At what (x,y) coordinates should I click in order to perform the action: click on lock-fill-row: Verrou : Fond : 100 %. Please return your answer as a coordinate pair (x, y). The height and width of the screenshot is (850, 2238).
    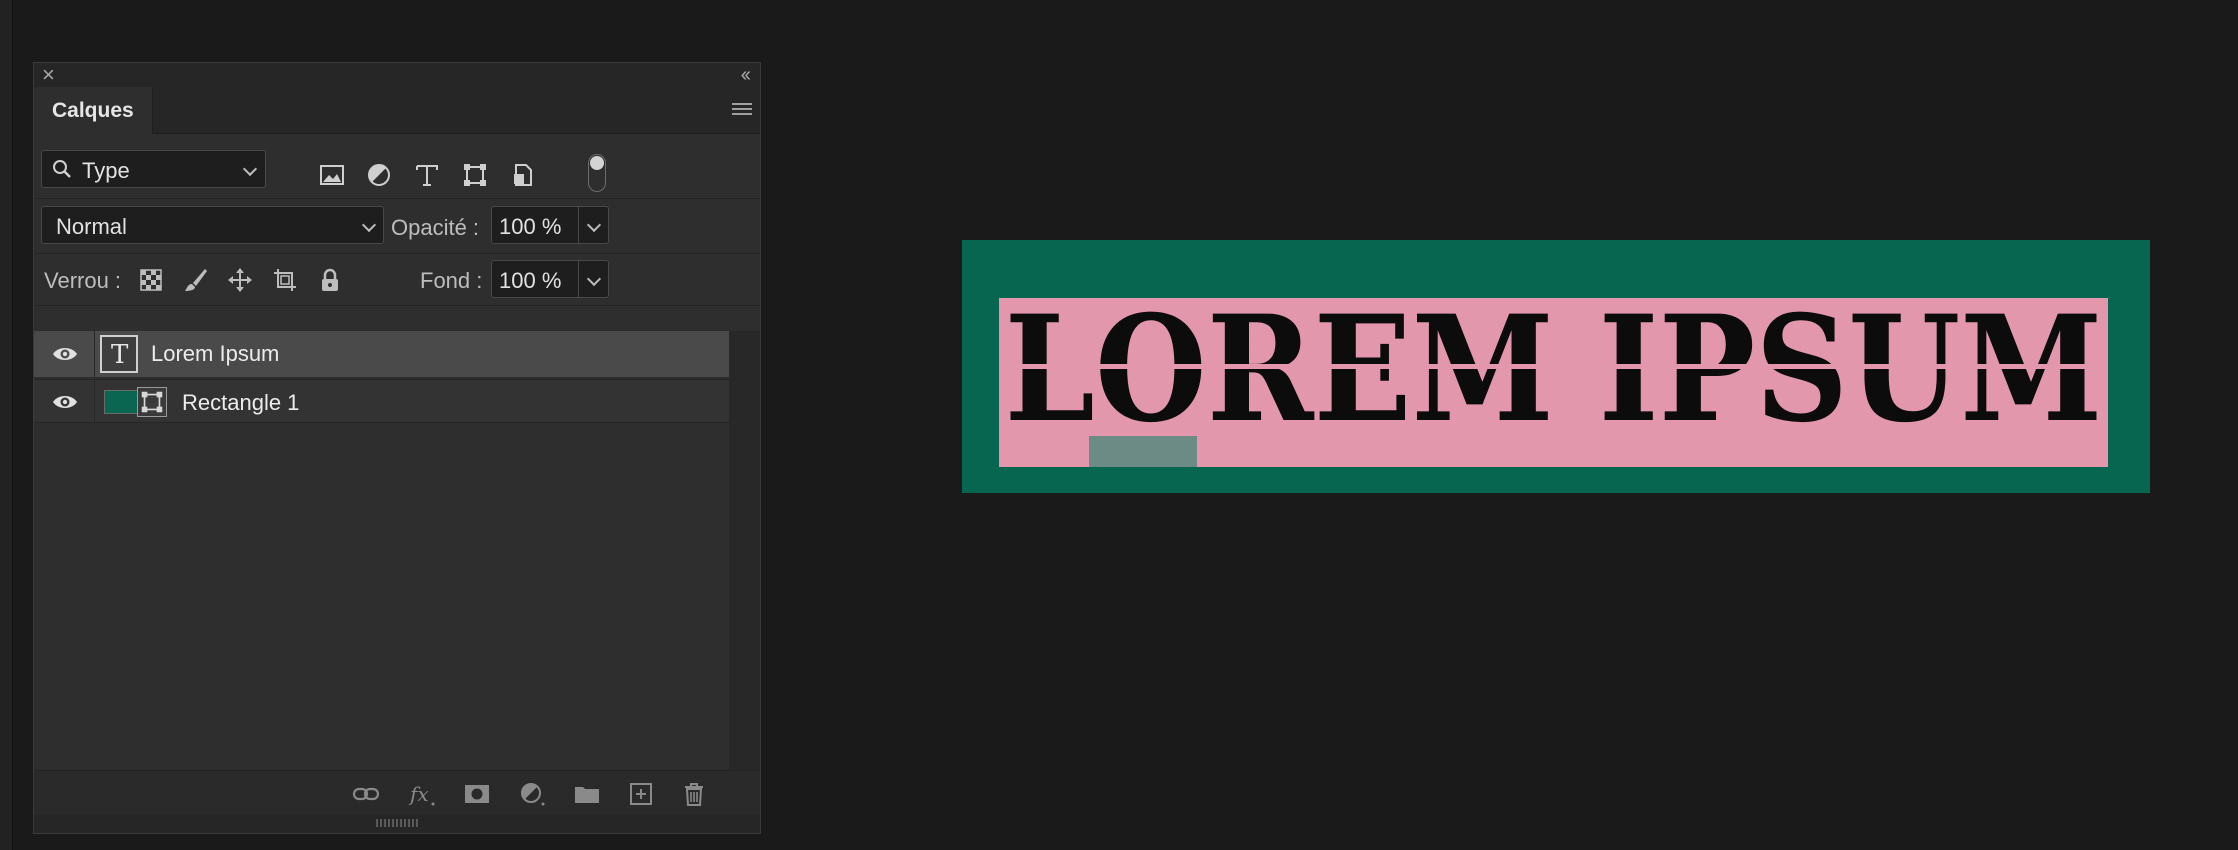
    Looking at the image, I should click on (397, 280).